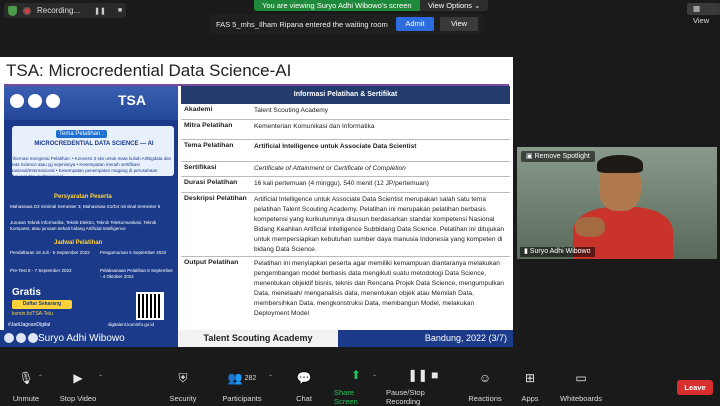  Describe the element at coordinates (26, 378) in the screenshot. I see `mic-muted-icon: 🎙` at that location.